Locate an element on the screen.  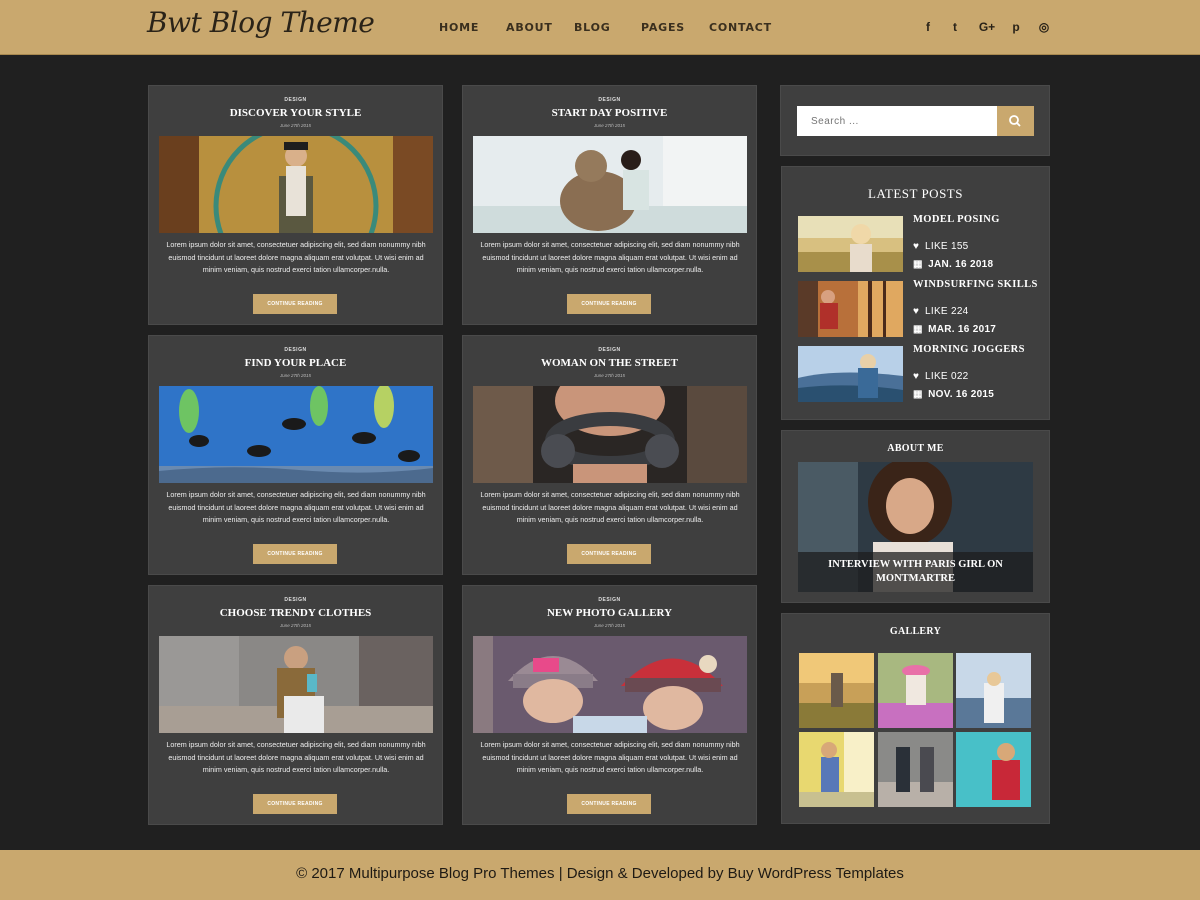
search-icon is located at coordinates (1015, 121).